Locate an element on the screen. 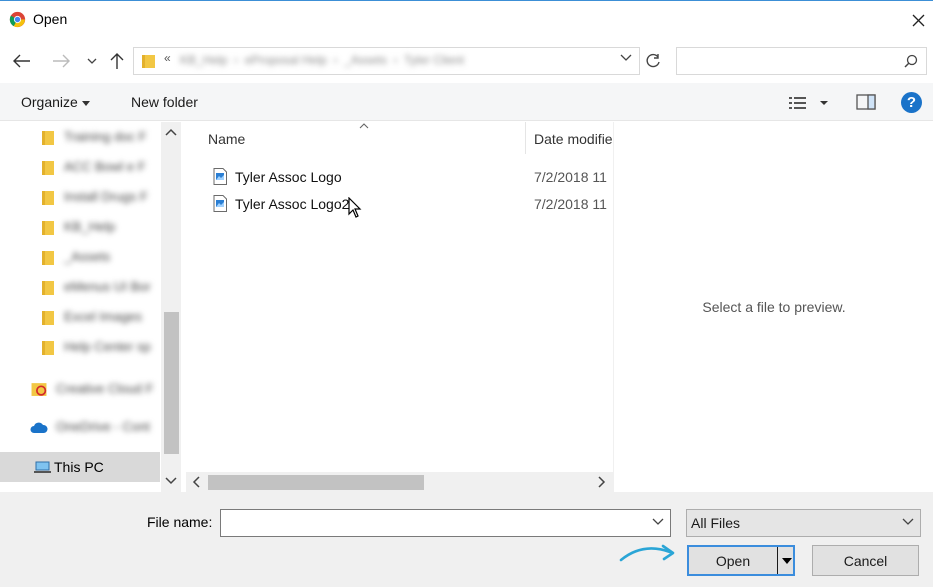  file-name-combobox is located at coordinates (445, 523).